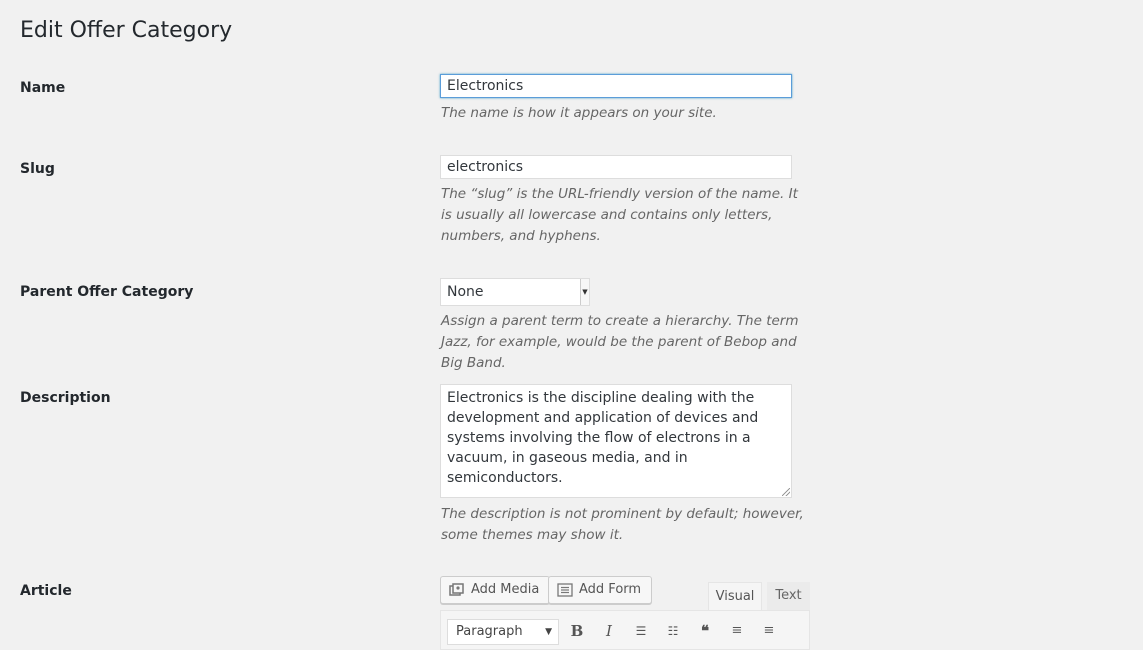 The width and height of the screenshot is (1143, 650). Describe the element at coordinates (616, 167) in the screenshot. I see `slug-input: electronics` at that location.